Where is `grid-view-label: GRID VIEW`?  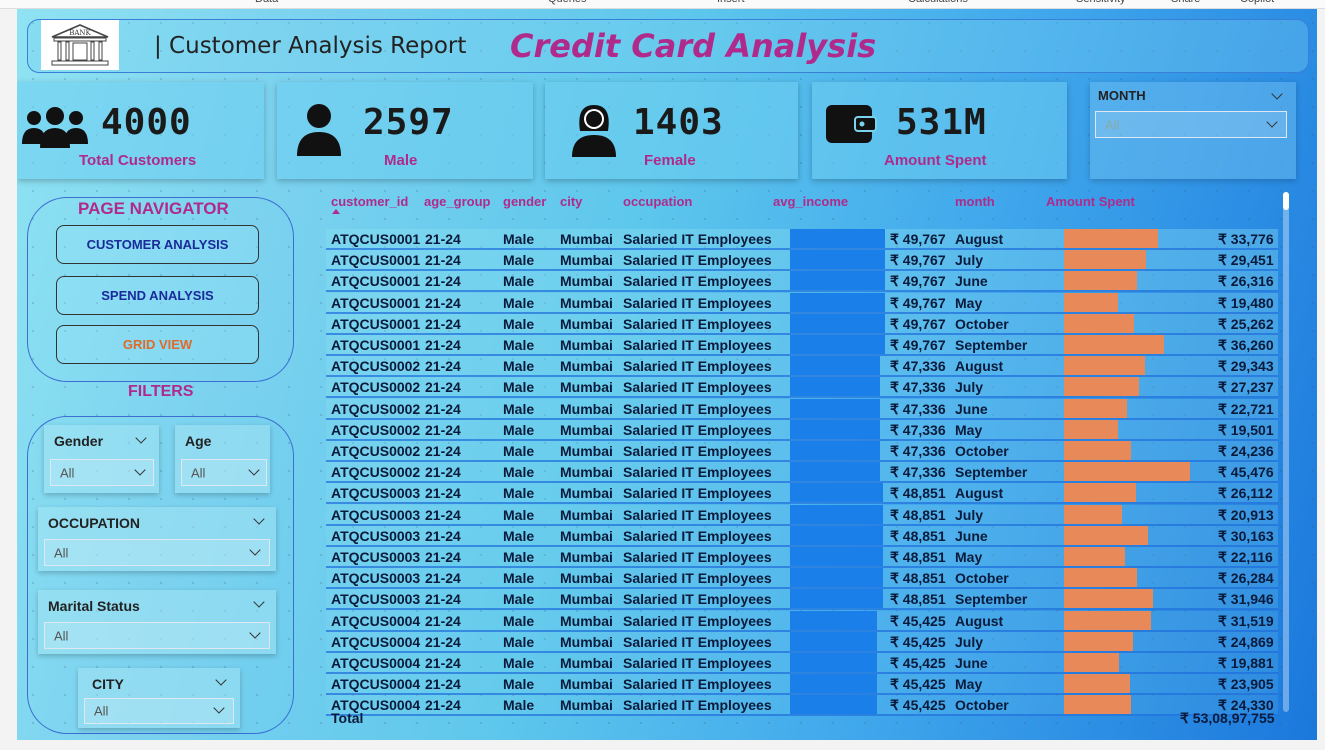 grid-view-label: GRID VIEW is located at coordinates (157, 344).